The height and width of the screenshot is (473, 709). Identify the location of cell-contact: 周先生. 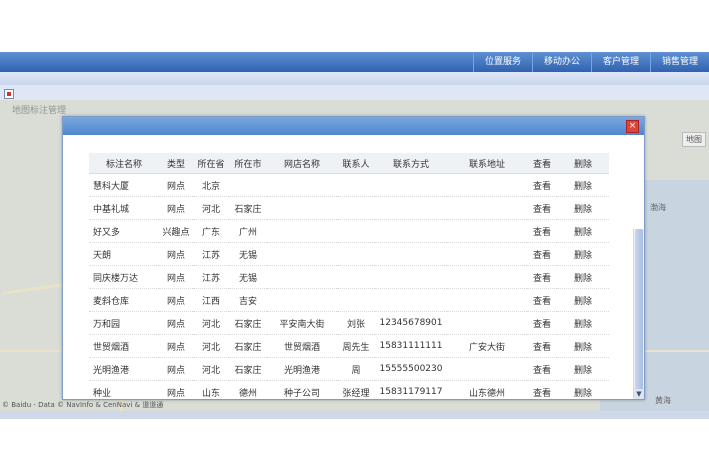
(356, 346).